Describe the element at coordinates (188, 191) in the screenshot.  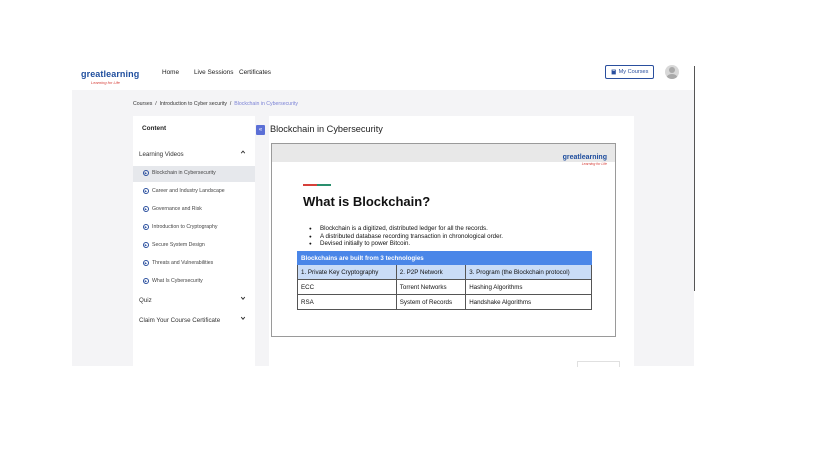
I see `sidebar-item-label: Career and Industry Landscape` at that location.